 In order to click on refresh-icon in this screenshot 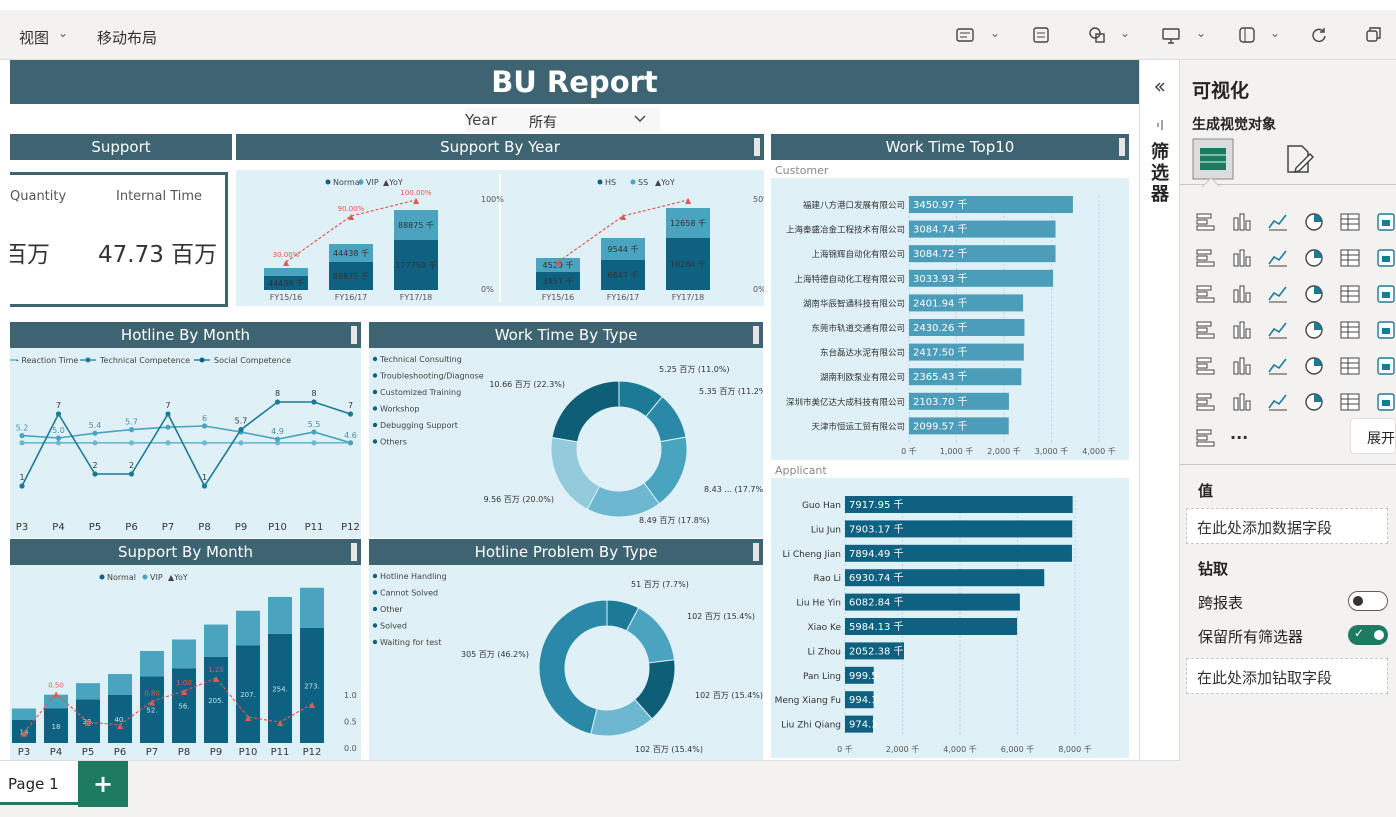, I will do `click(1319, 35)`.